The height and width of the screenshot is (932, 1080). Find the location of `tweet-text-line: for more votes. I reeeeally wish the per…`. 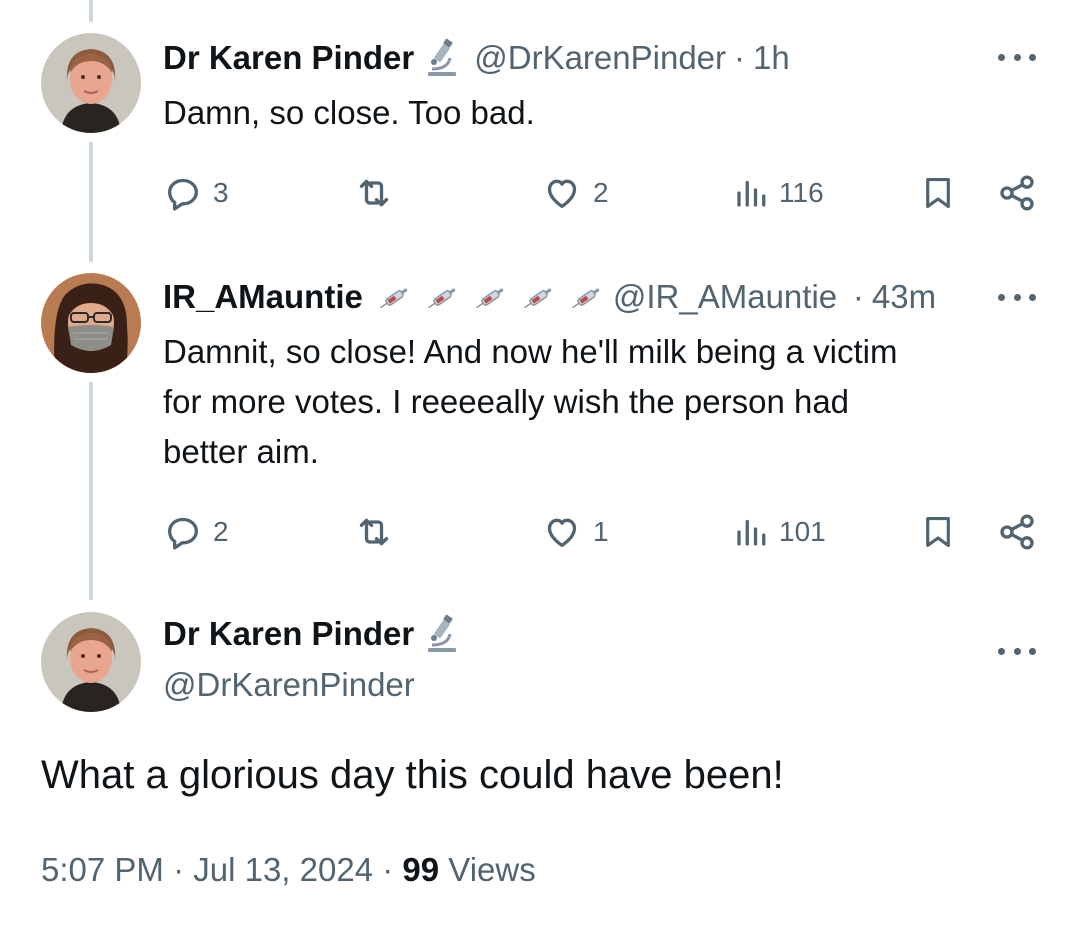

tweet-text-line: for more votes. I reeeeally wish the per… is located at coordinates (506, 401).